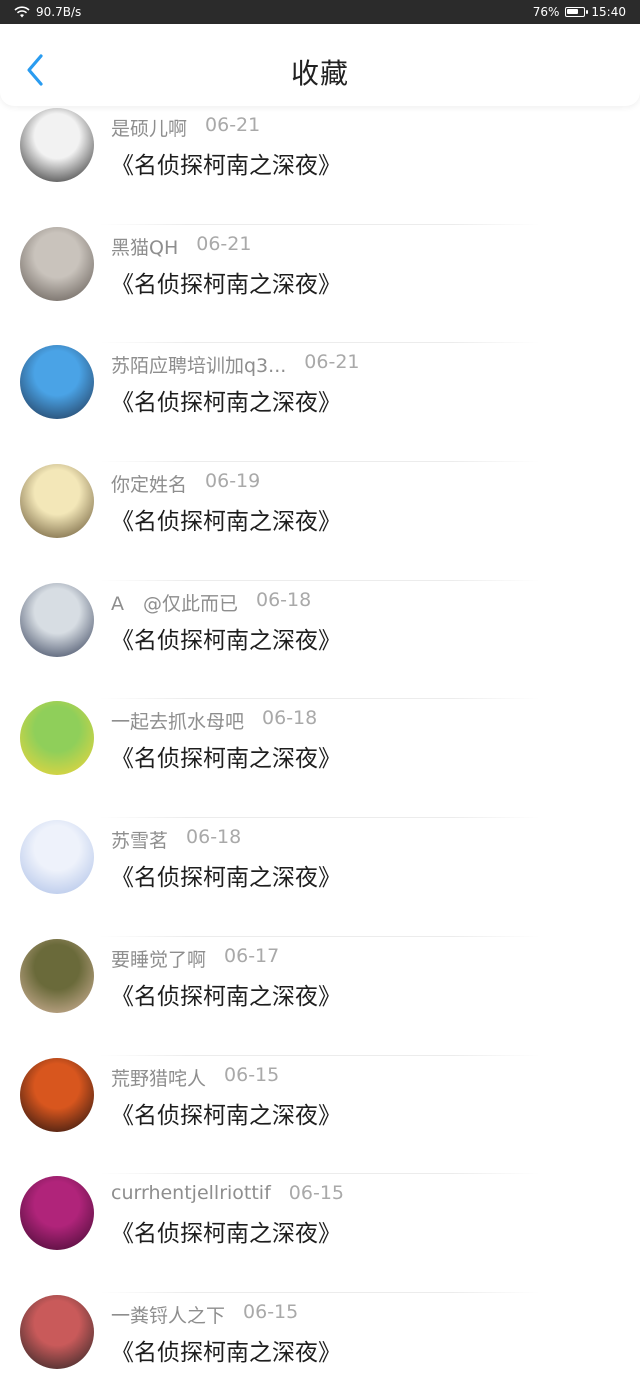 This screenshot has height=1392, width=640. Describe the element at coordinates (177, 720) in the screenshot. I see `username: 一起去抓水母吧` at that location.